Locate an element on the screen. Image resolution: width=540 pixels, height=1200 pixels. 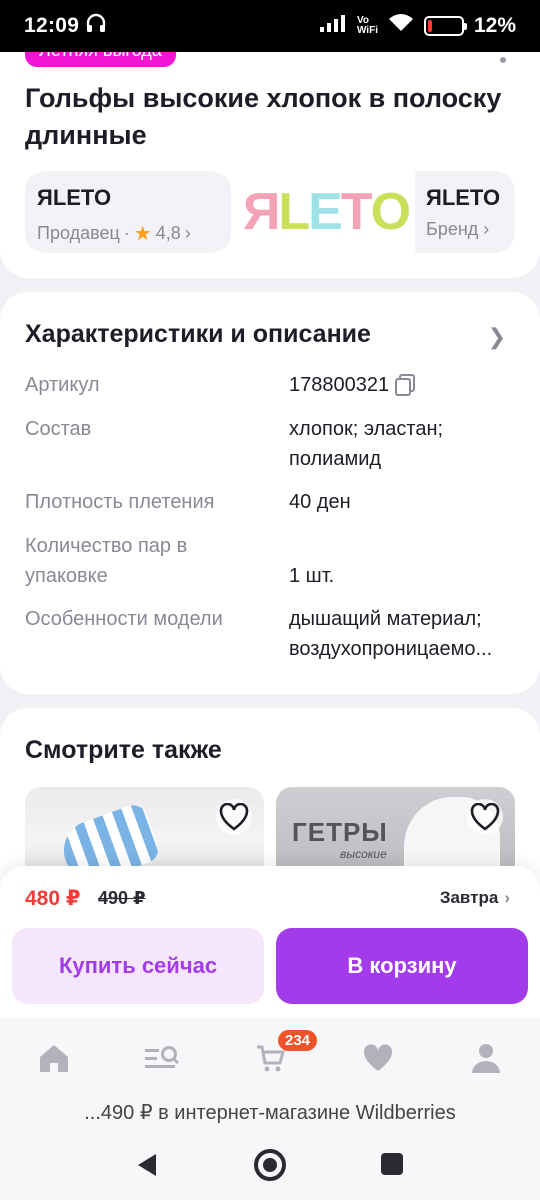
brand-name: ЯLETO is located at coordinates (463, 197).